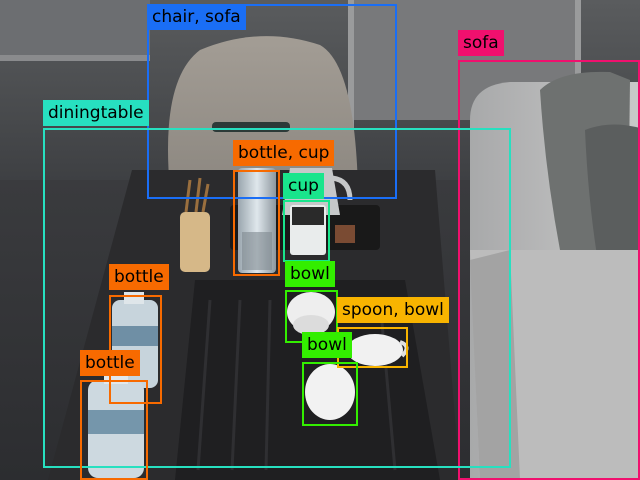 The height and width of the screenshot is (480, 640). Describe the element at coordinates (306, 231) in the screenshot. I see `detection-box-cup` at that location.